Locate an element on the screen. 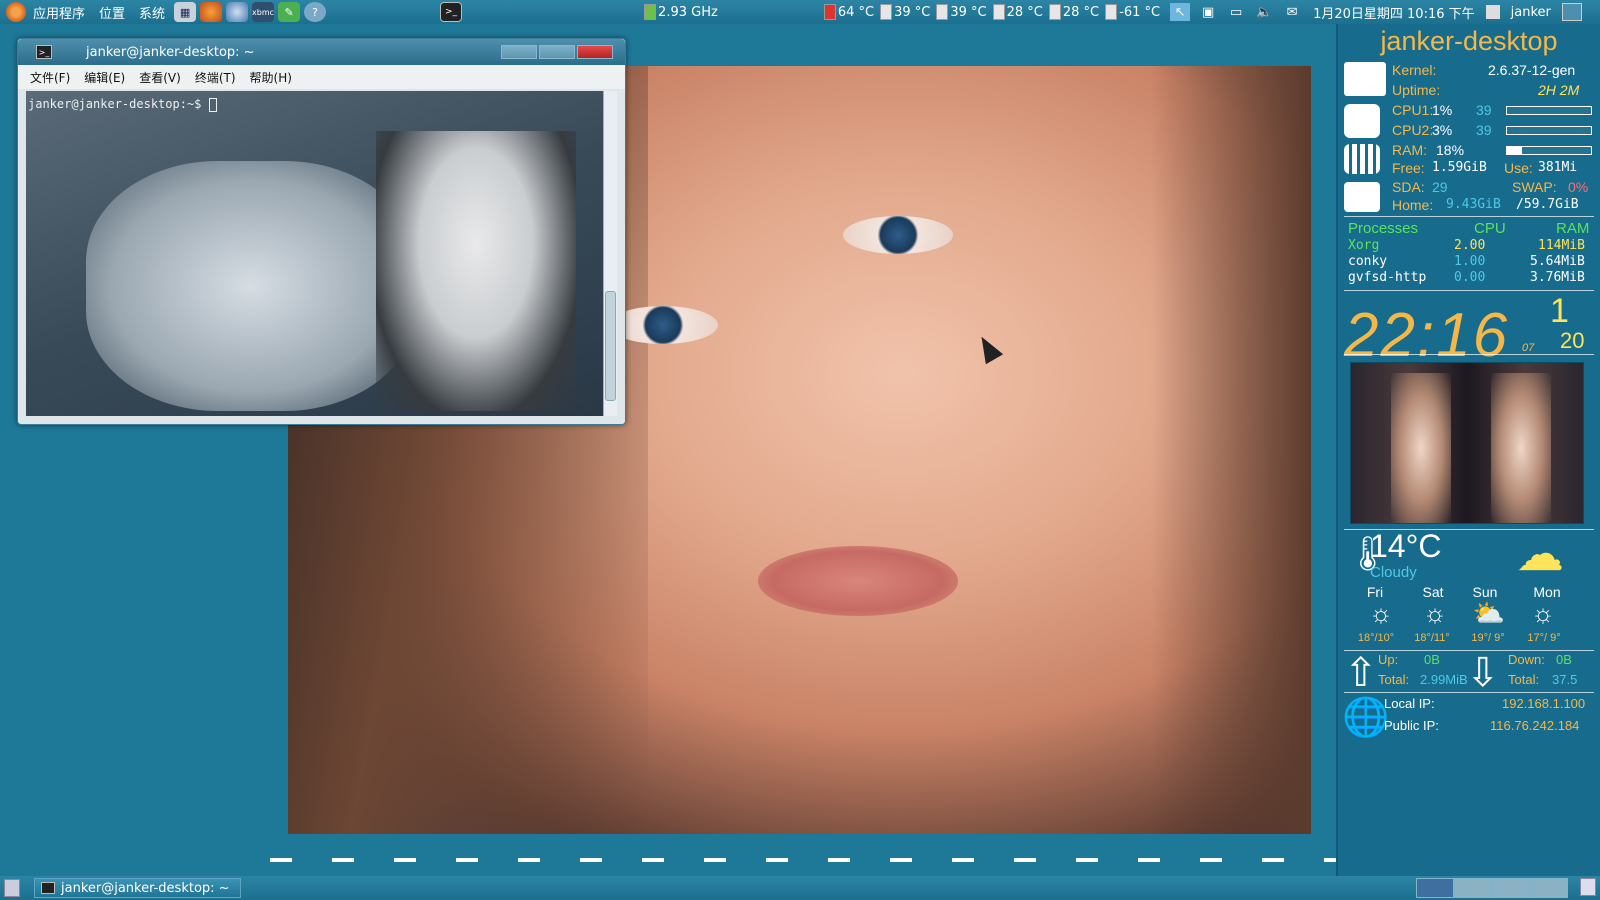 Image resolution: width=1600 pixels, height=900 pixels. upload-arrow-icon: ⇧ is located at coordinates (1361, 673).